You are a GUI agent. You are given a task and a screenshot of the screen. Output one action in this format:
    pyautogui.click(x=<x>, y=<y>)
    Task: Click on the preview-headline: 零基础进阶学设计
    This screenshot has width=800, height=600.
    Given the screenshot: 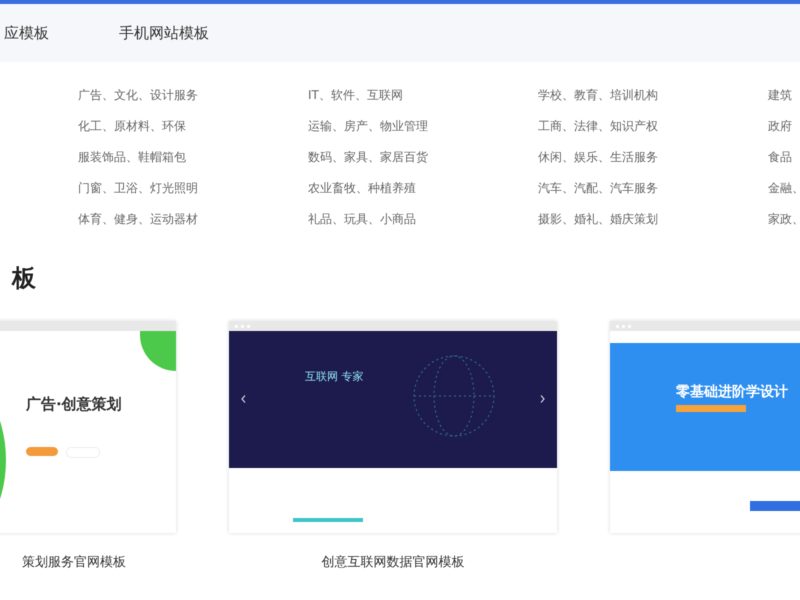 What is the action you would take?
    pyautogui.click(x=732, y=392)
    